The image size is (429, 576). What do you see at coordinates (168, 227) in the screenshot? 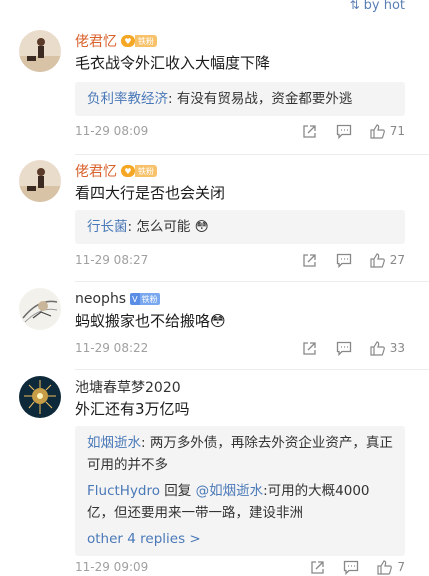
I see `reply-text: : 怎么可能 😳` at bounding box center [168, 227].